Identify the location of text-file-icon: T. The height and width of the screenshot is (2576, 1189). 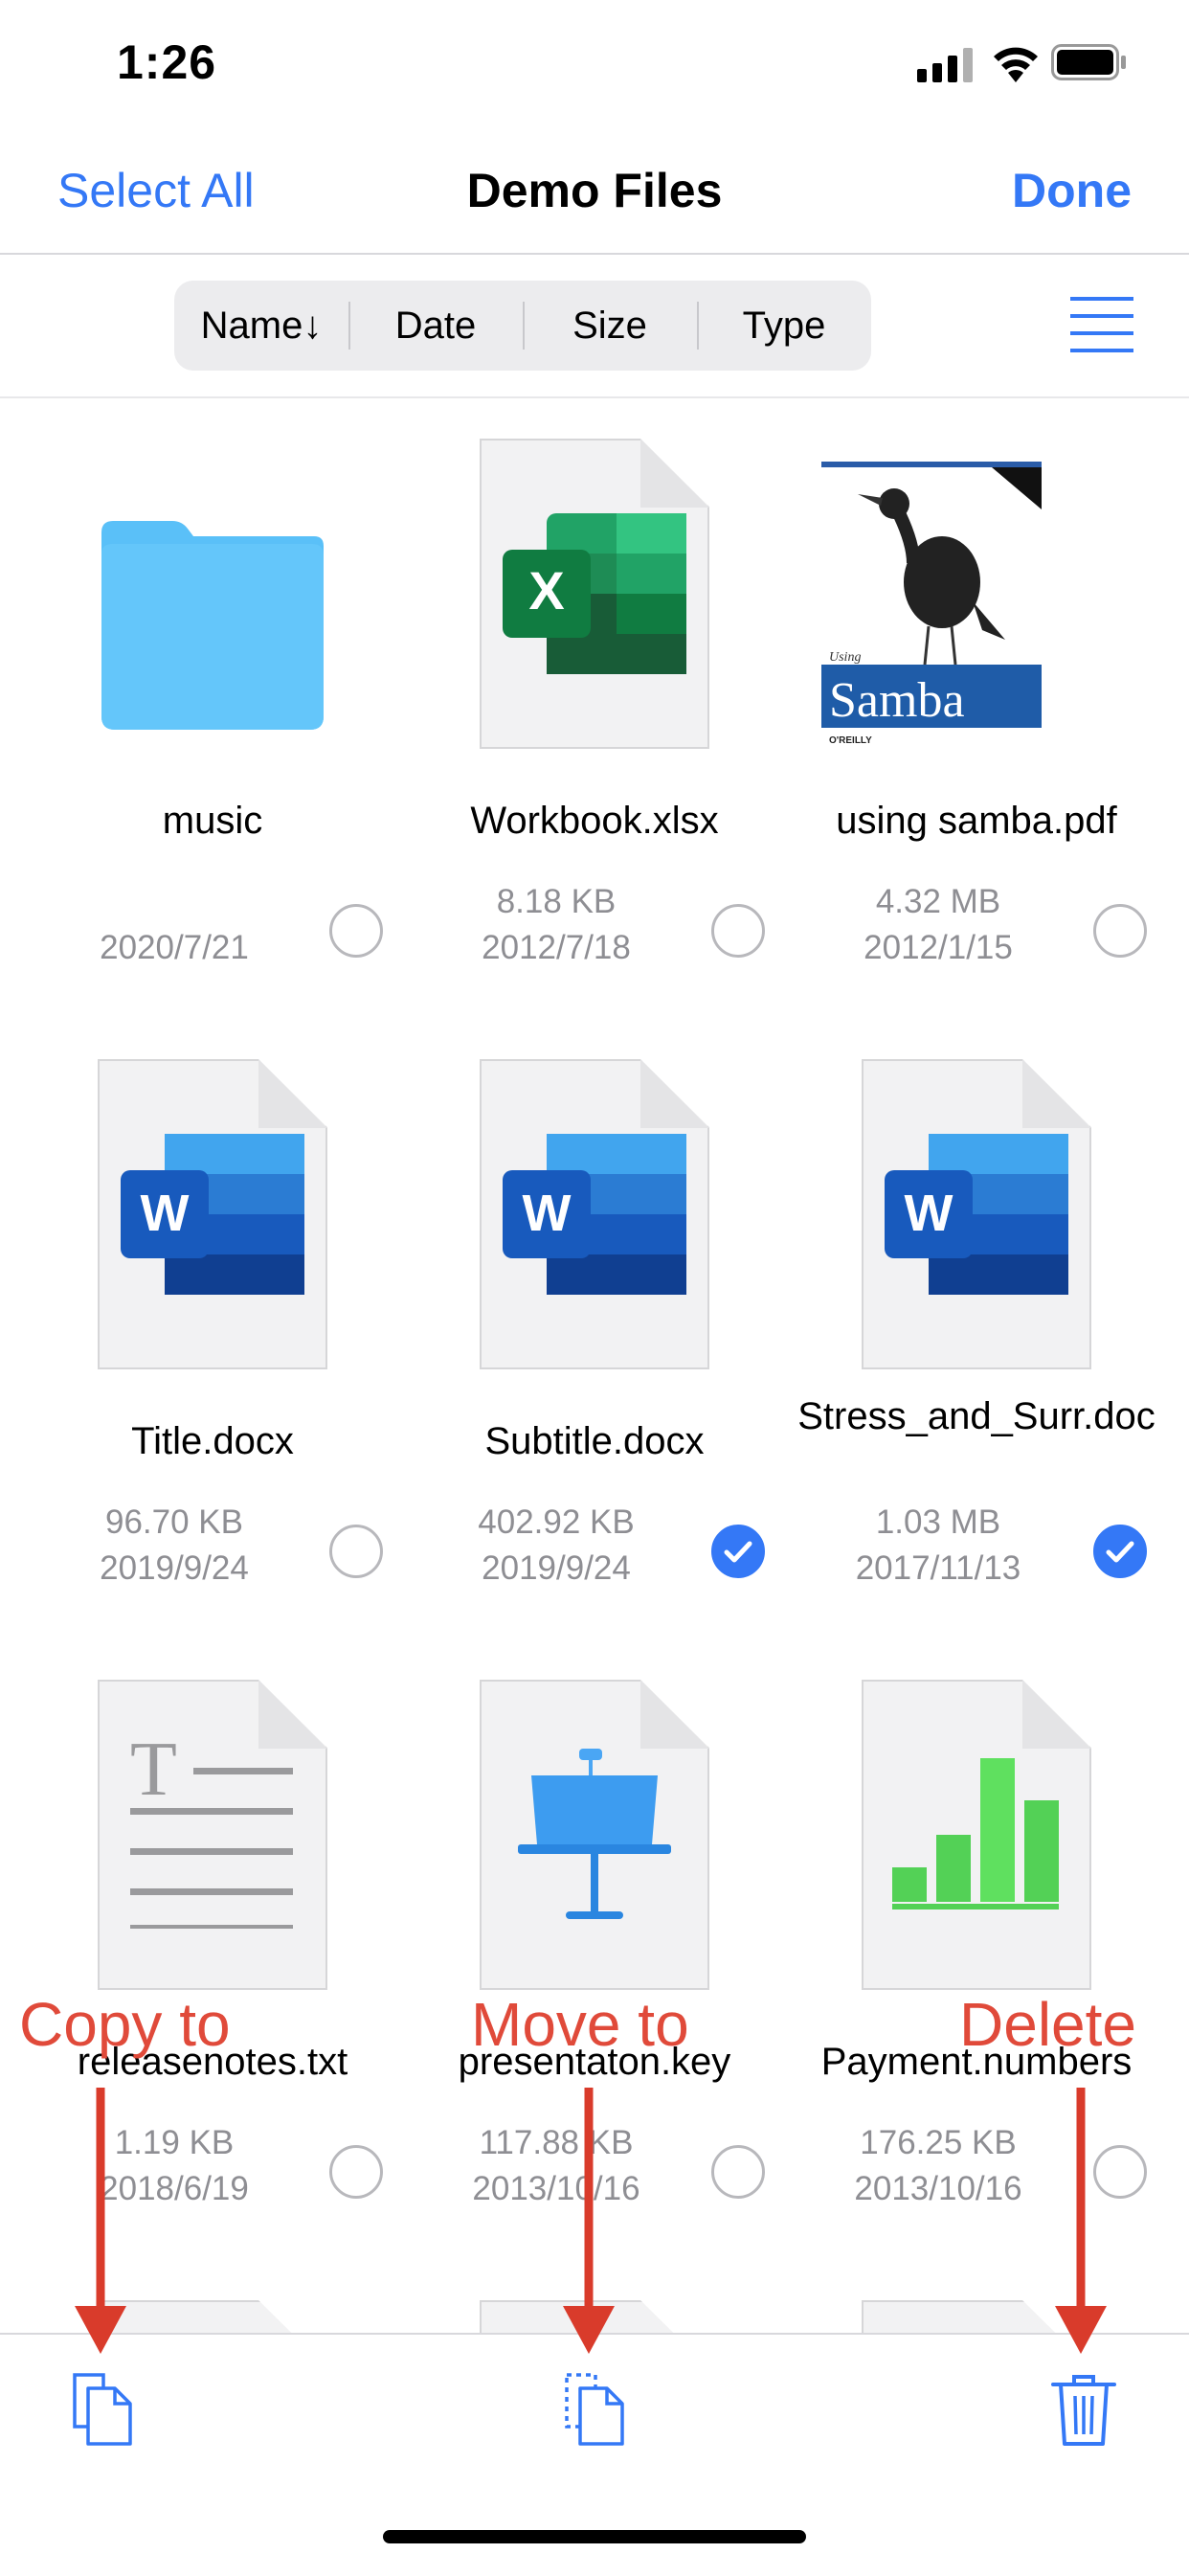
(211, 1833).